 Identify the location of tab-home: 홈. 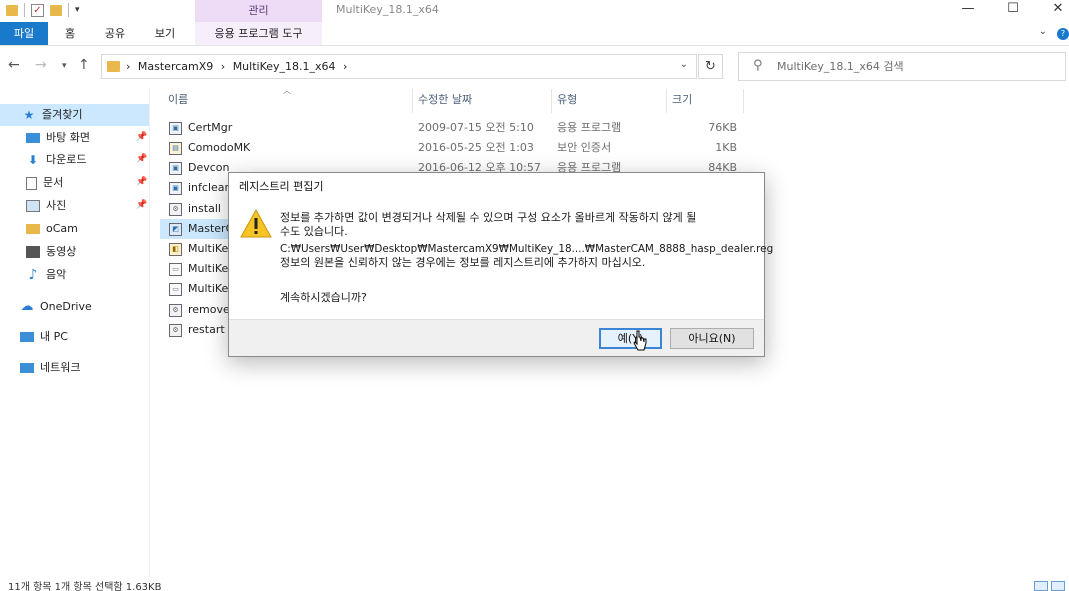
(70, 33).